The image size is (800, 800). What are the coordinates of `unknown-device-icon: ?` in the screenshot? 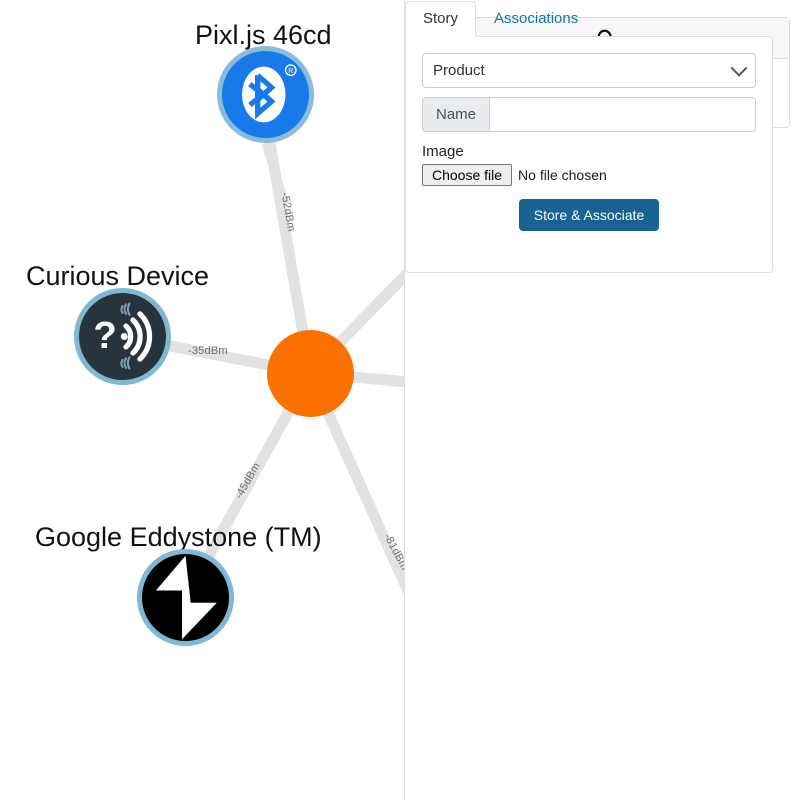 It's located at (122, 336).